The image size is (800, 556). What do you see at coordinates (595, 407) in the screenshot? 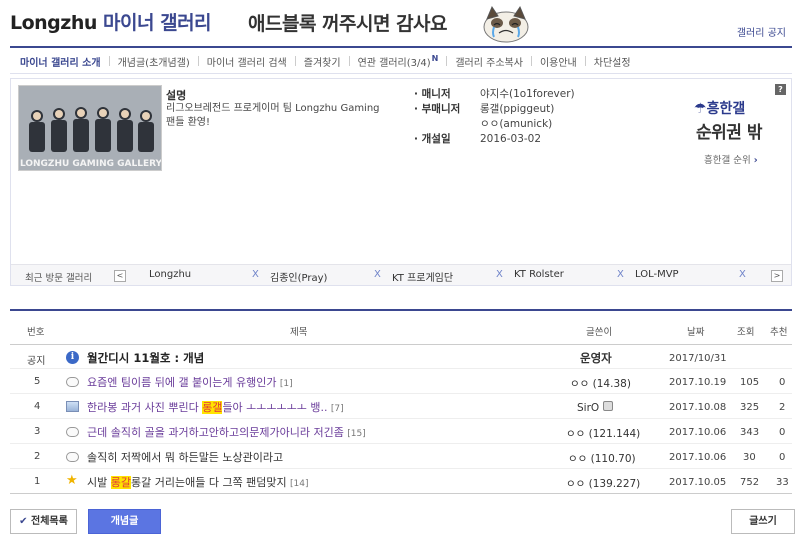
I see `post-writer: SirO` at bounding box center [595, 407].